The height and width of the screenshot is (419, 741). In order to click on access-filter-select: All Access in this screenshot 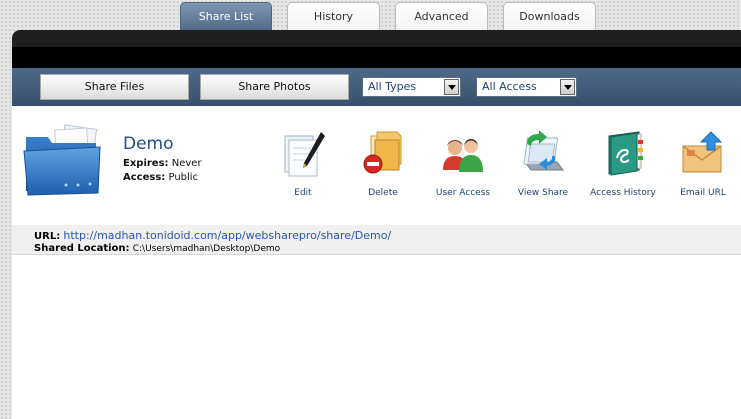, I will do `click(526, 87)`.